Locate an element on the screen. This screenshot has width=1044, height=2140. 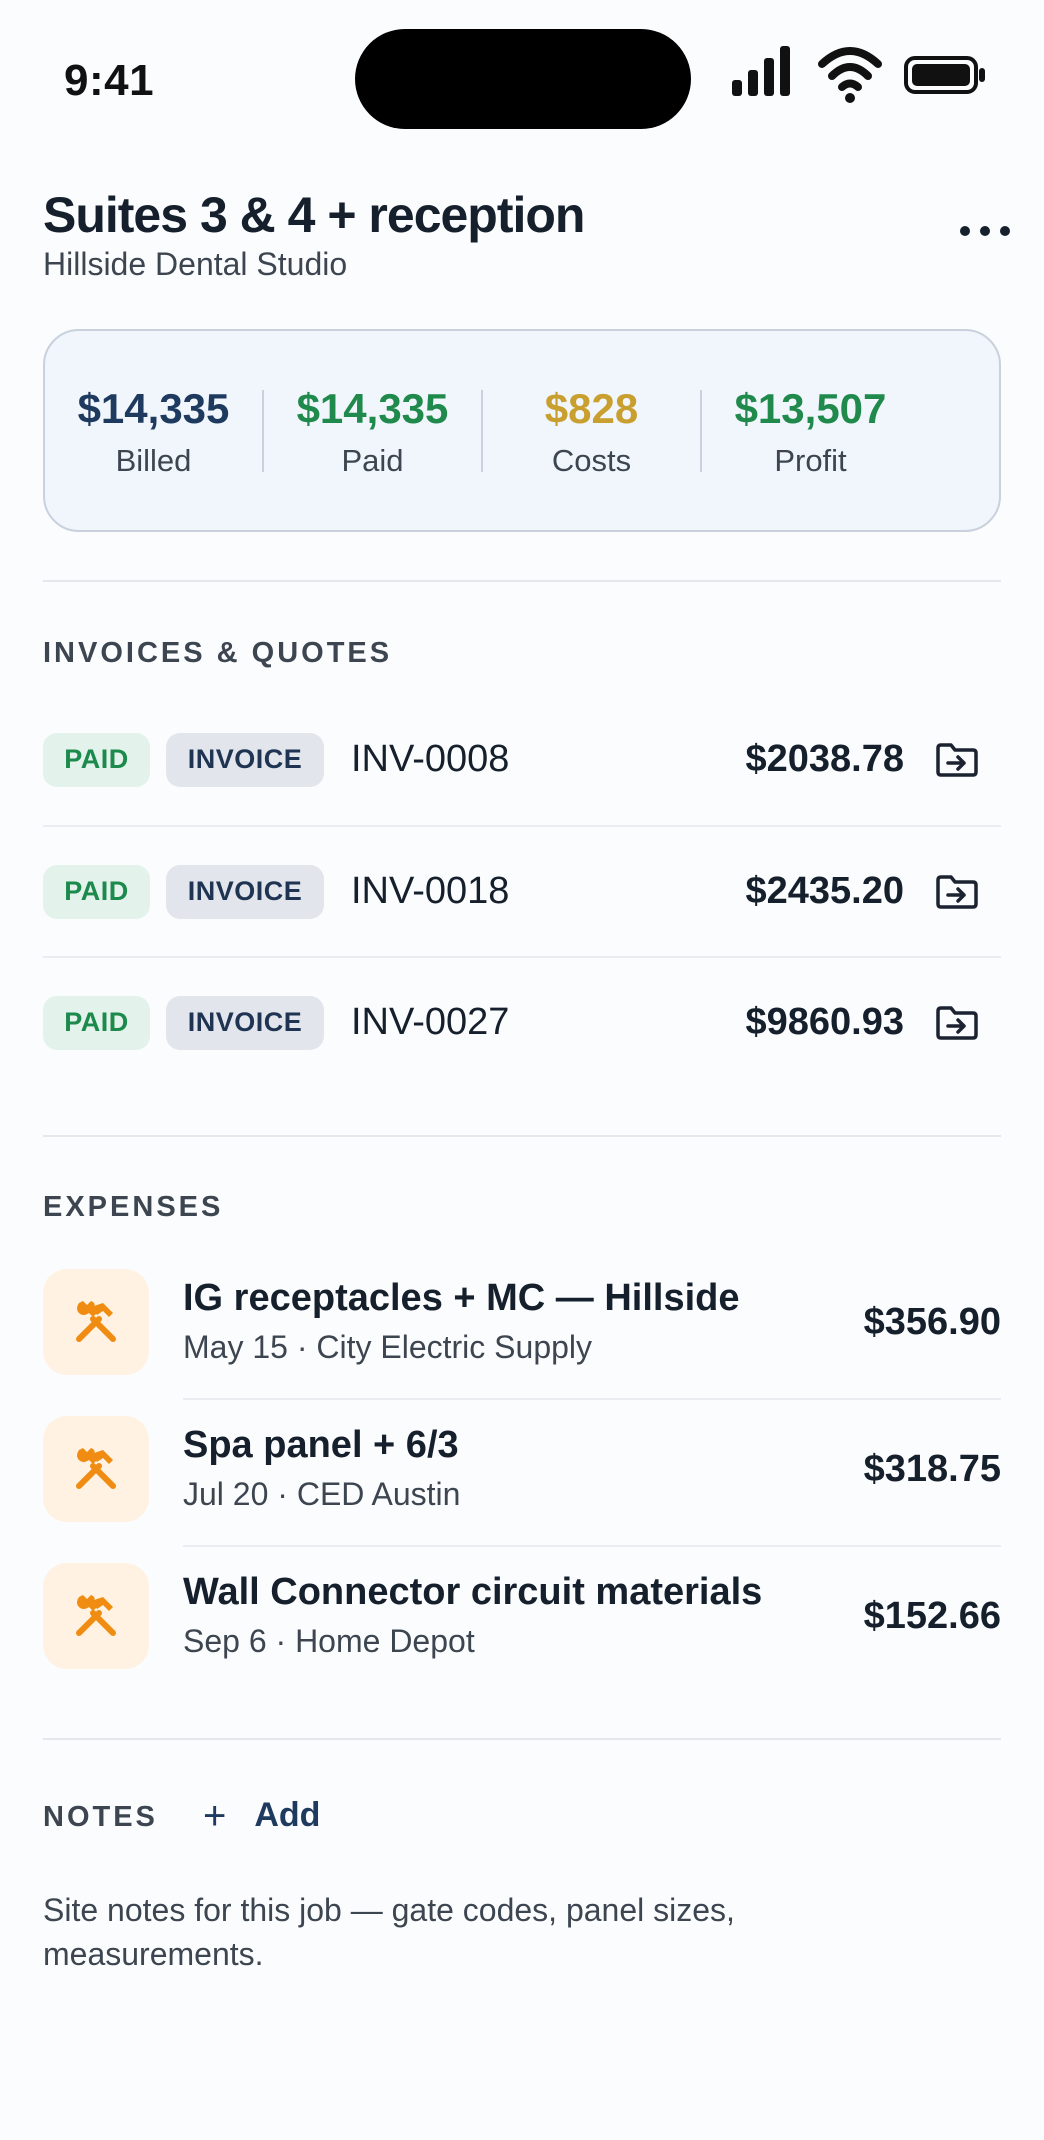
stat-label: Costs is located at coordinates (591, 460).